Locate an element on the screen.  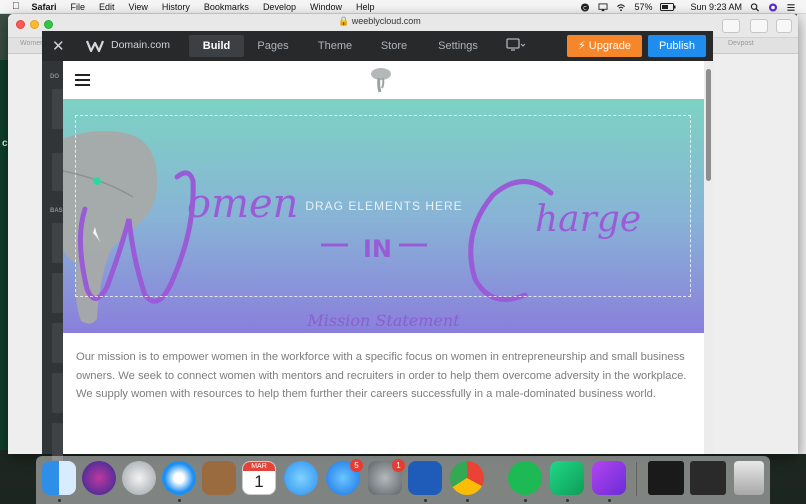
tab-theme: Theme is located at coordinates (335, 46).